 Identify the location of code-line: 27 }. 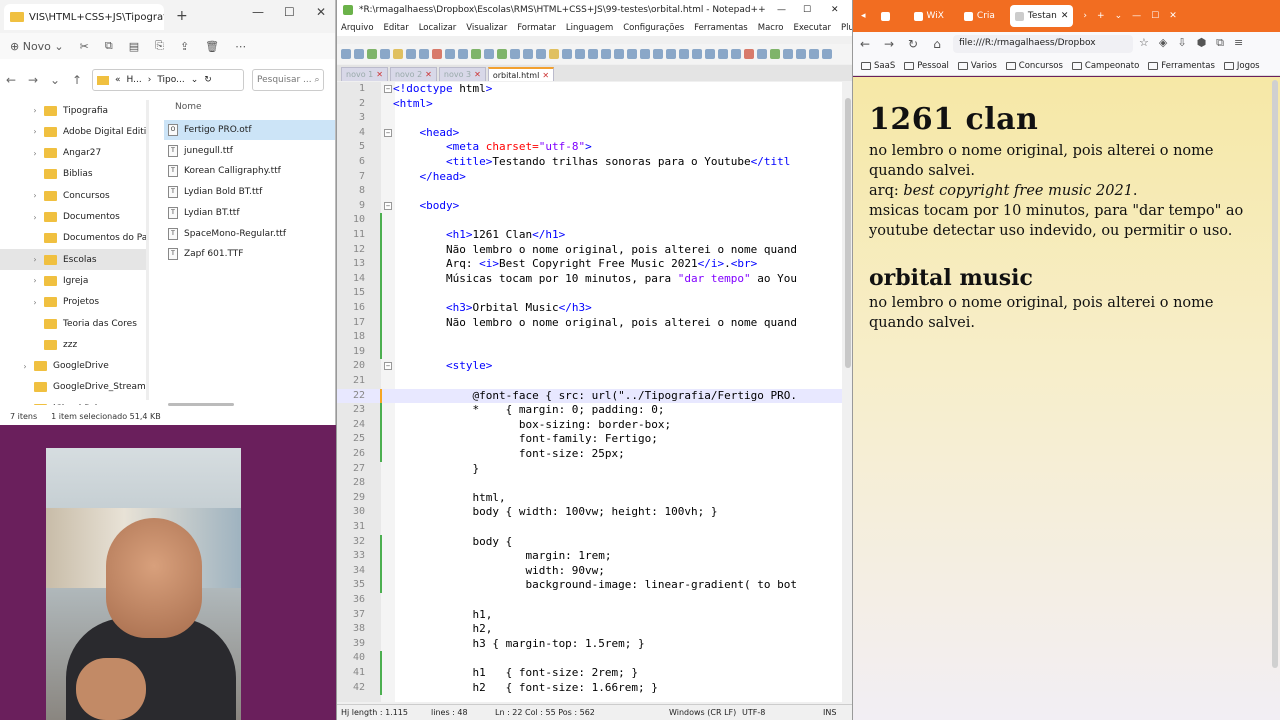
(589, 469).